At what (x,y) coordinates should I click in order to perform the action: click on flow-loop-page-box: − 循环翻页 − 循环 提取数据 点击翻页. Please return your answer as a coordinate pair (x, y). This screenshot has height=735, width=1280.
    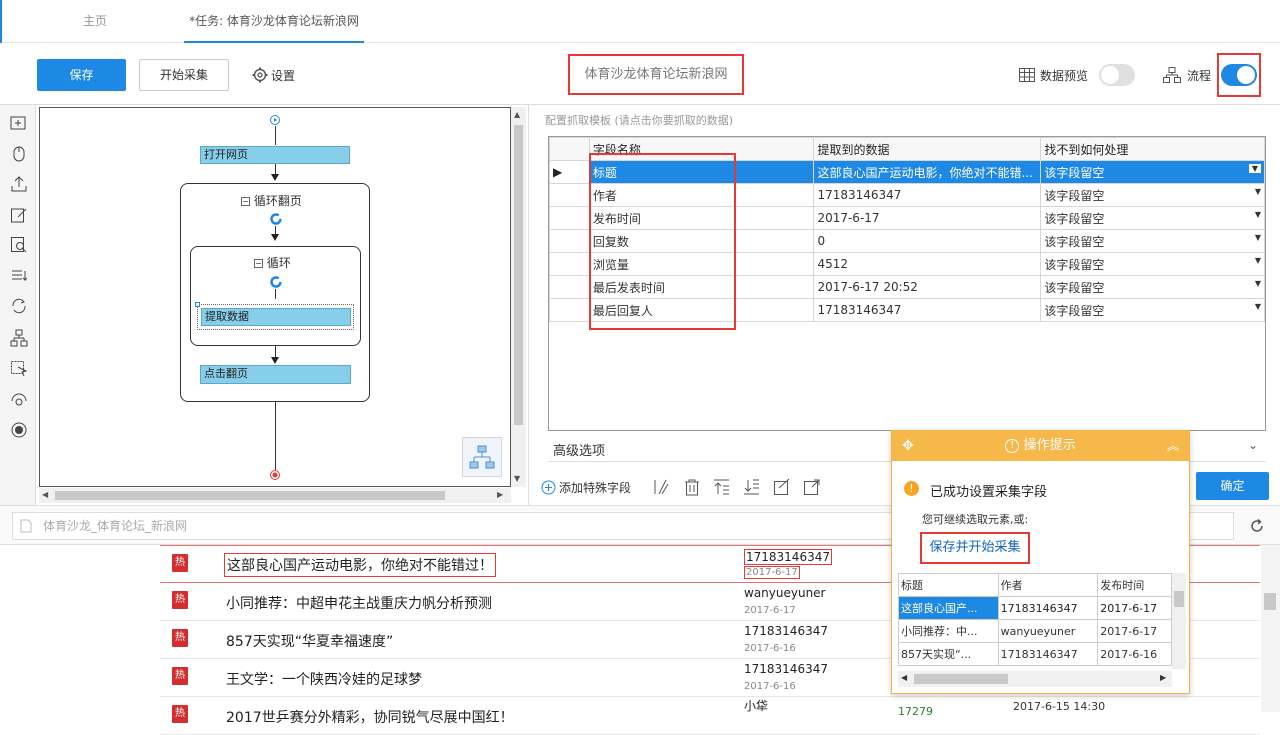
    Looking at the image, I should click on (275, 292).